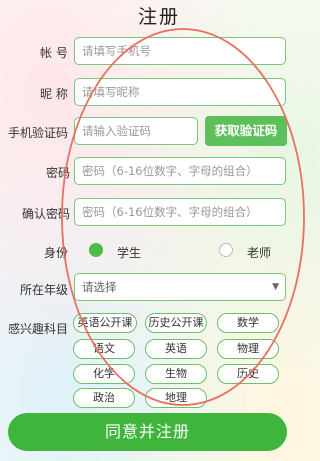  I want to click on account-input: 请填写手机号, so click(180, 51).